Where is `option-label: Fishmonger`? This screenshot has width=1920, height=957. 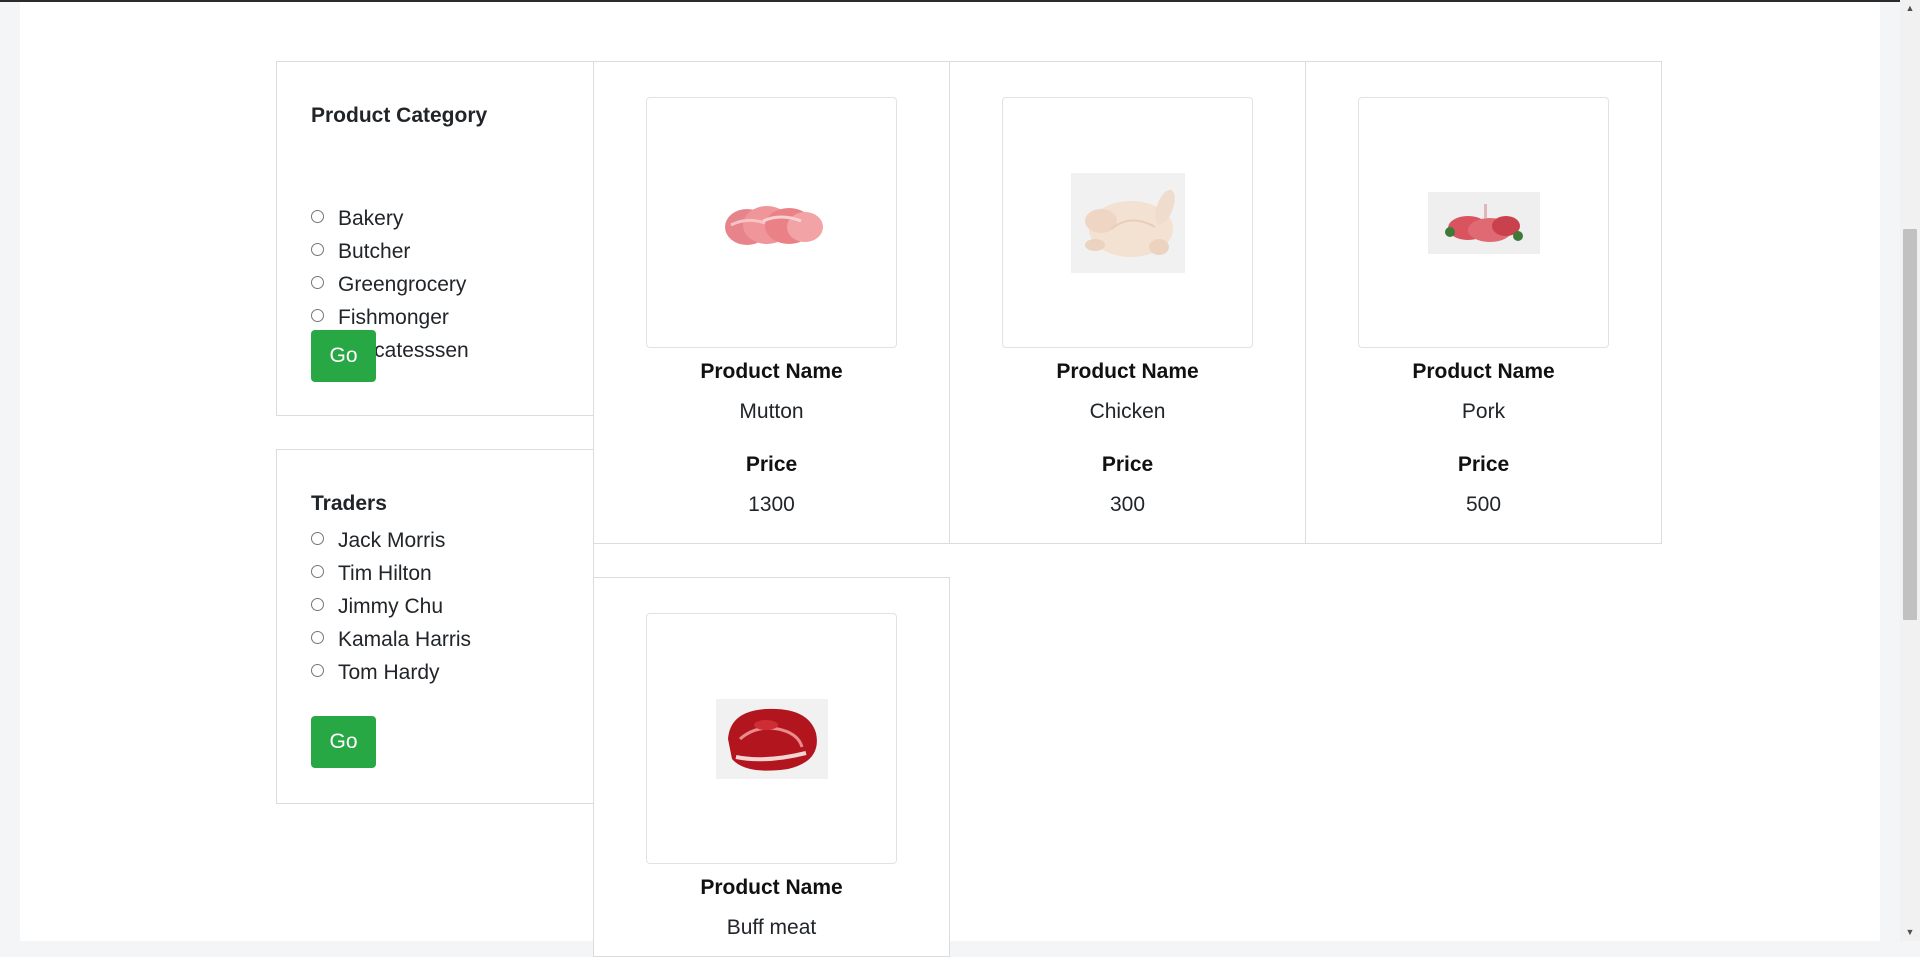 option-label: Fishmonger is located at coordinates (393, 317).